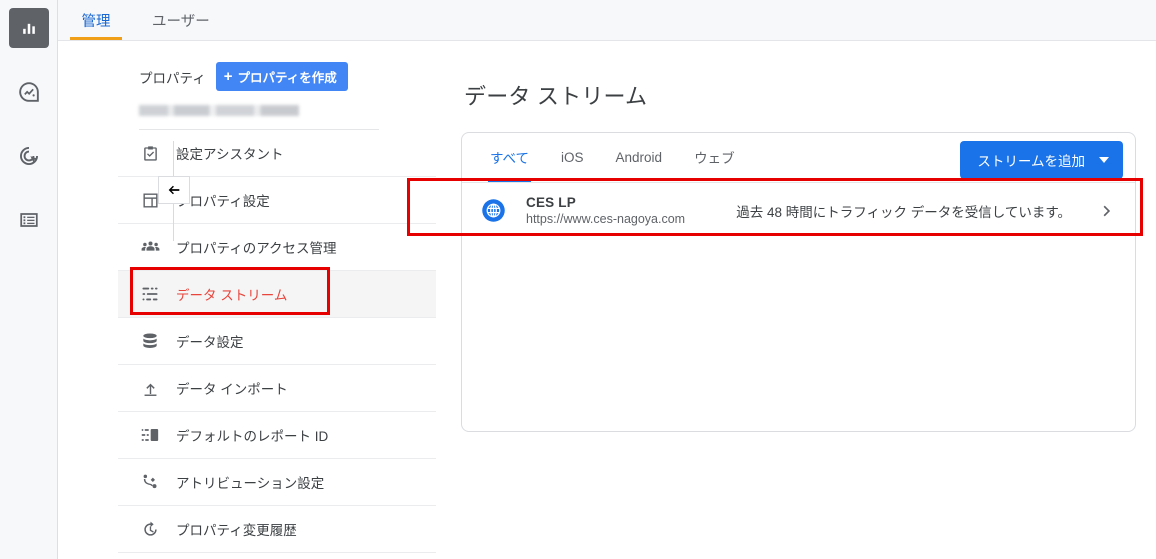 This screenshot has height=559, width=1156. I want to click on chevron-right-icon, so click(1107, 211).